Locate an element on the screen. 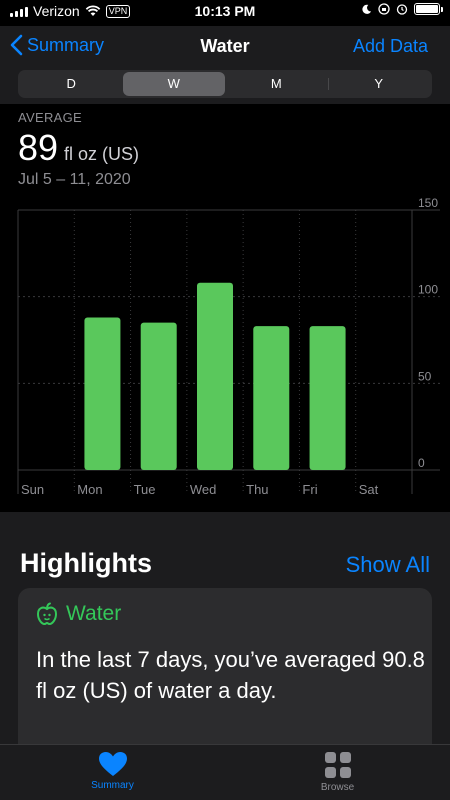 The width and height of the screenshot is (450, 800). segment-year: Y is located at coordinates (379, 84).